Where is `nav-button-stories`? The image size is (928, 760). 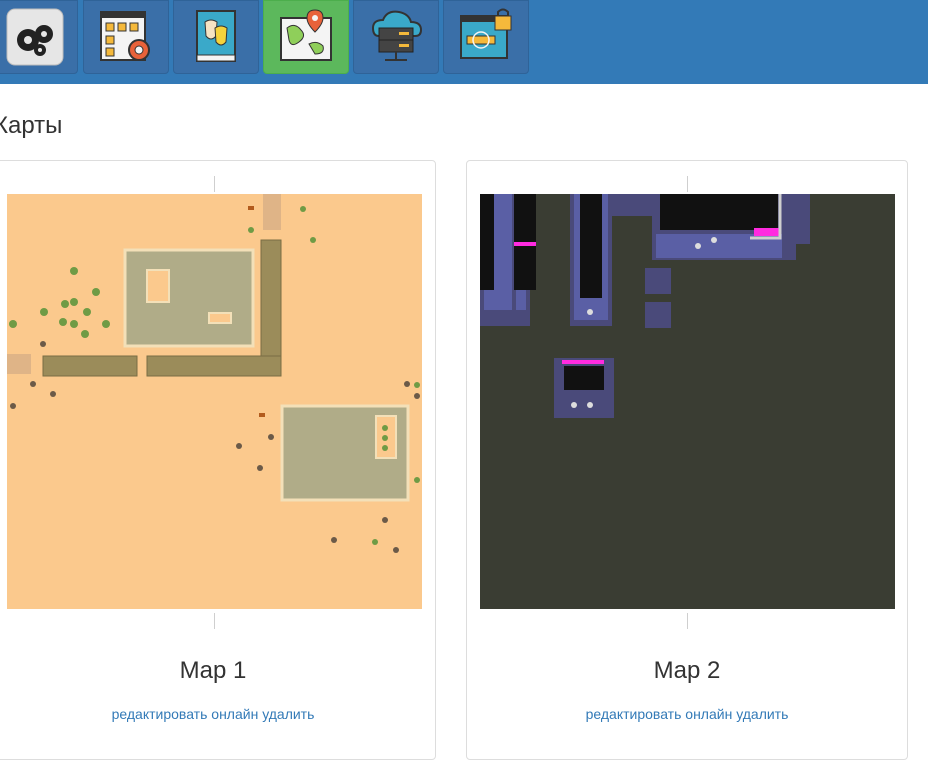
nav-button-stories is located at coordinates (216, 37).